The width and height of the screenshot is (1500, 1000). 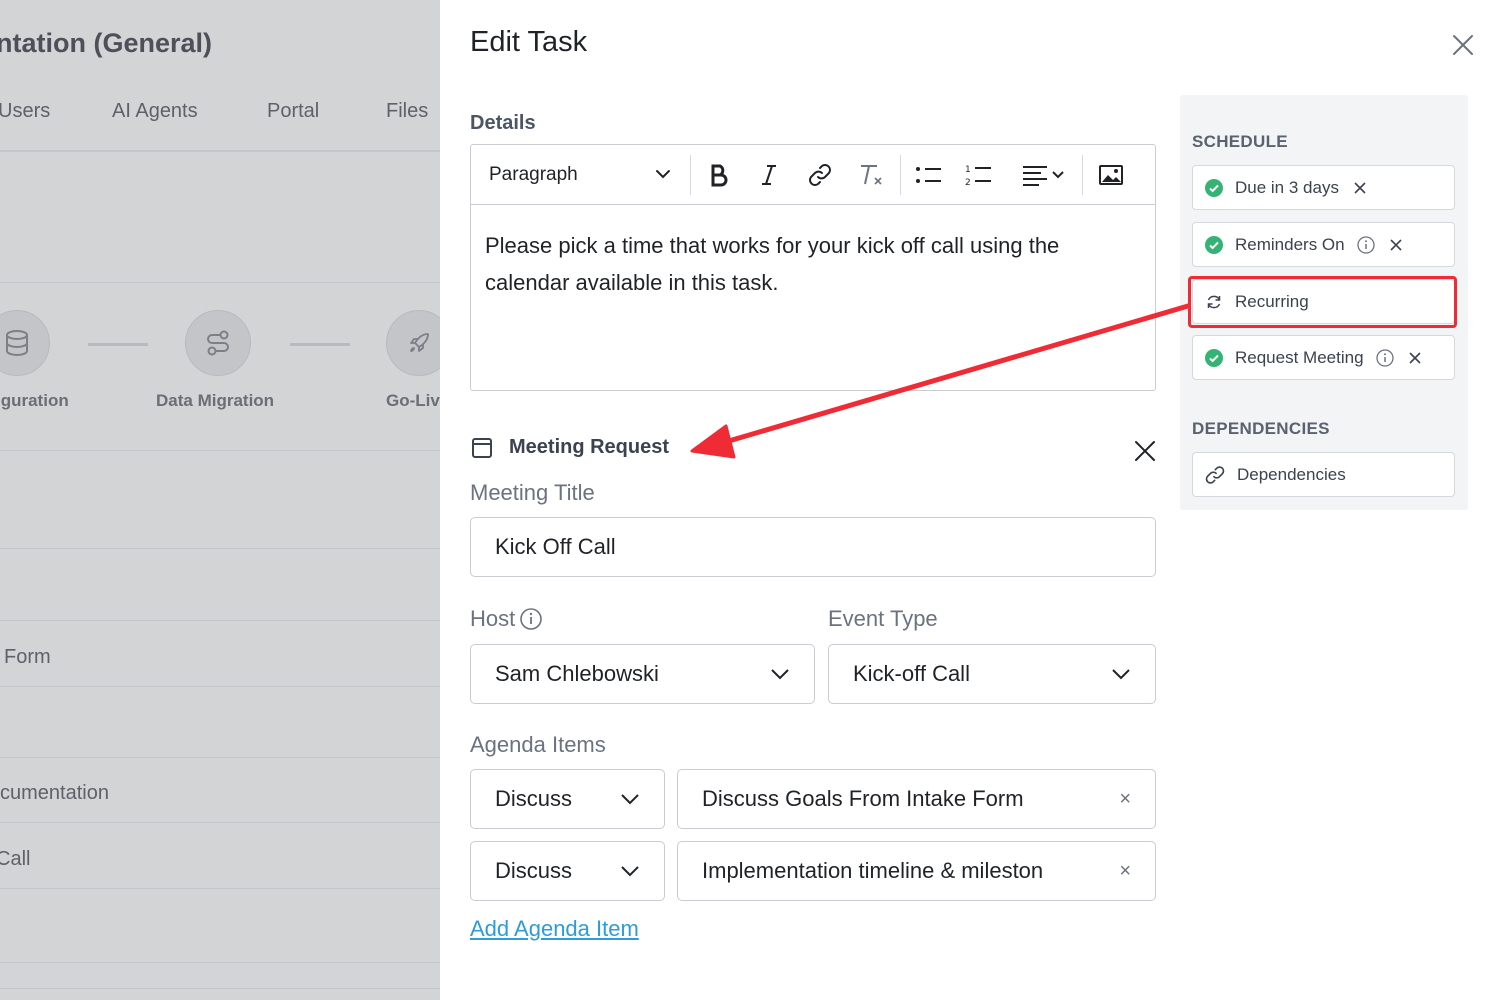 I want to click on due-date-chip: Due in 3 days, so click(x=1323, y=187).